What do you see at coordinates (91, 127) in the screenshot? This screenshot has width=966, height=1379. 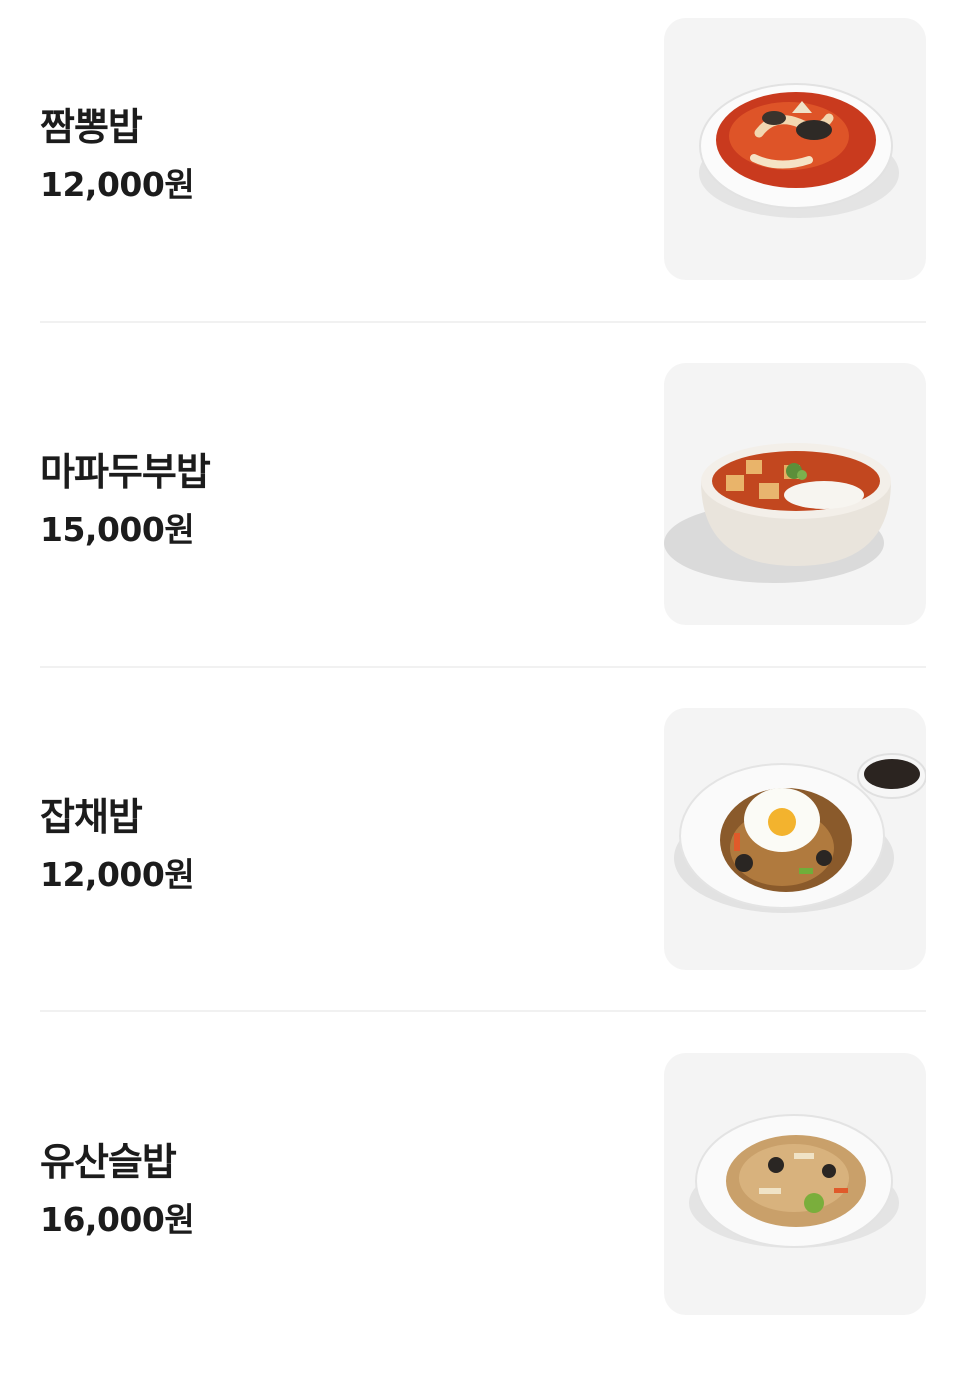 I see `menu-item-name: 짬뽕밥` at bounding box center [91, 127].